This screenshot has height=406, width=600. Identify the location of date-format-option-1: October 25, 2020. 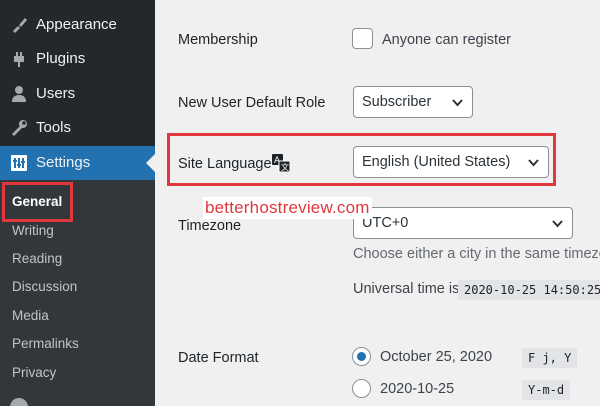
(436, 357).